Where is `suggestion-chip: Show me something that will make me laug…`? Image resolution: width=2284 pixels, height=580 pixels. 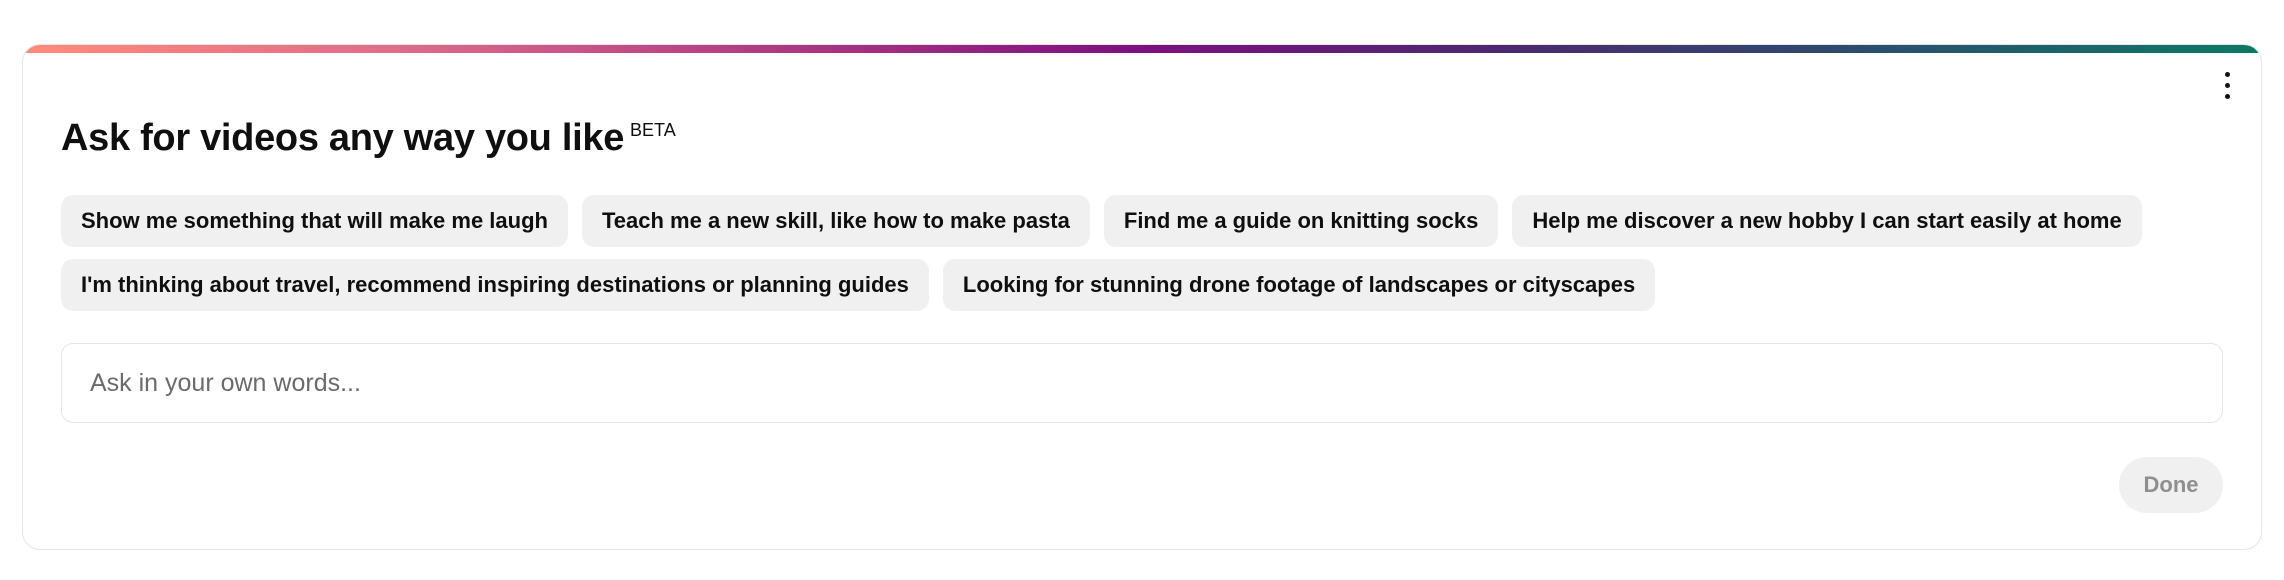
suggestion-chip: Show me something that will make me laug… is located at coordinates (314, 221).